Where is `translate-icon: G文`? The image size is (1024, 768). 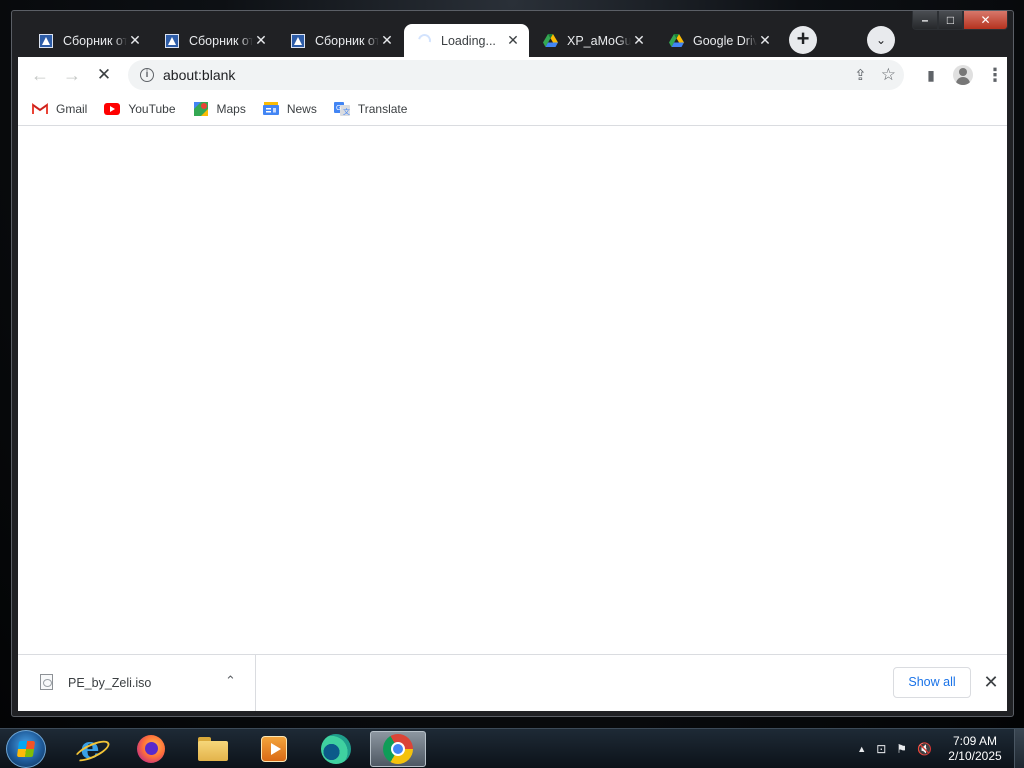 translate-icon: G文 is located at coordinates (341, 108).